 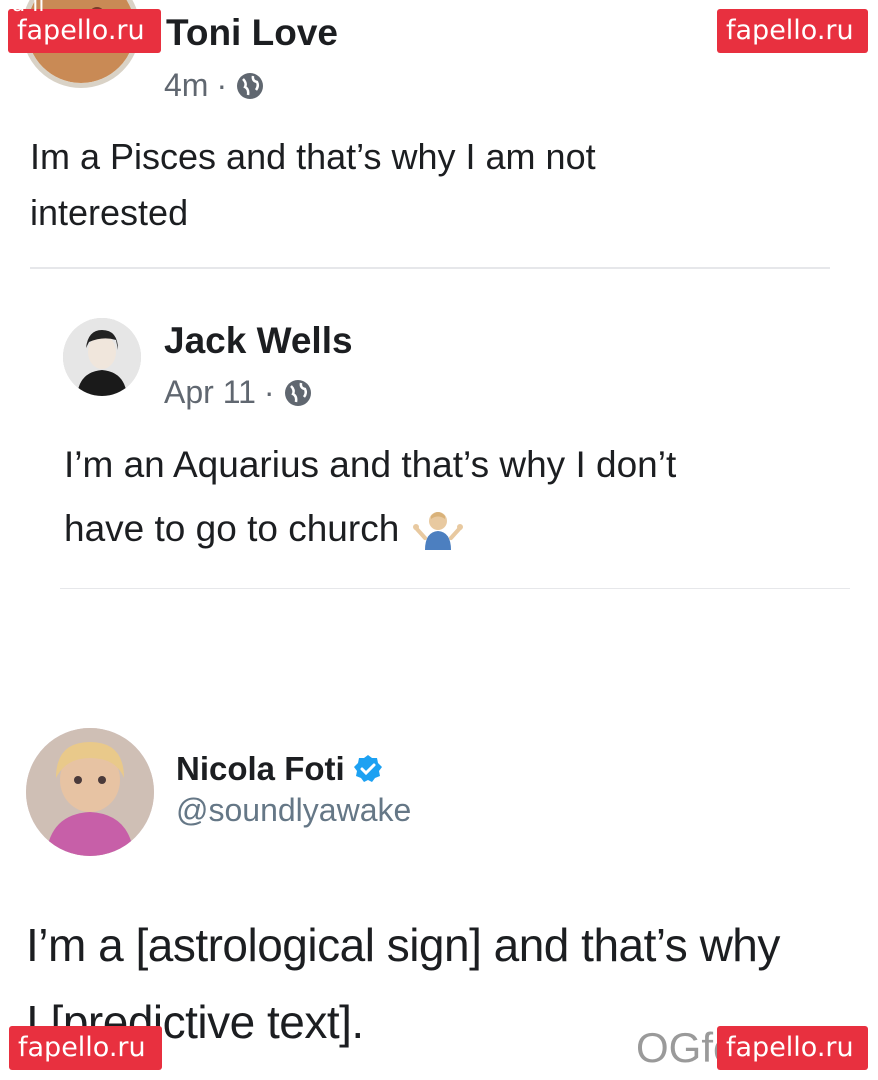 I want to click on avatar-jack-wells, so click(x=102, y=357).